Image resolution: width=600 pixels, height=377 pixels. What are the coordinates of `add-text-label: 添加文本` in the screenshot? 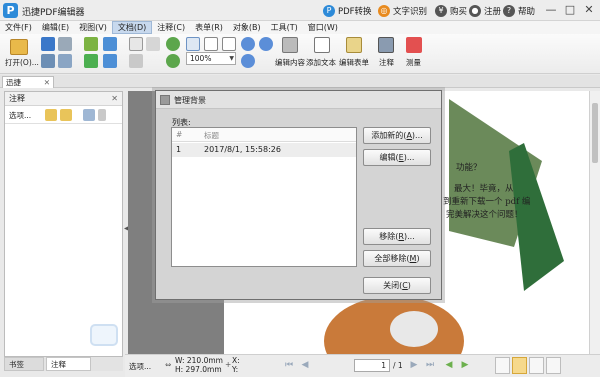 It's located at (321, 62).